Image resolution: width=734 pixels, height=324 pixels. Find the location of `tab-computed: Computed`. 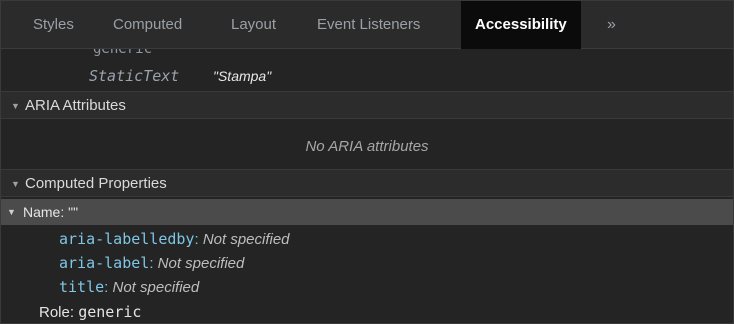

tab-computed: Computed is located at coordinates (147, 25).